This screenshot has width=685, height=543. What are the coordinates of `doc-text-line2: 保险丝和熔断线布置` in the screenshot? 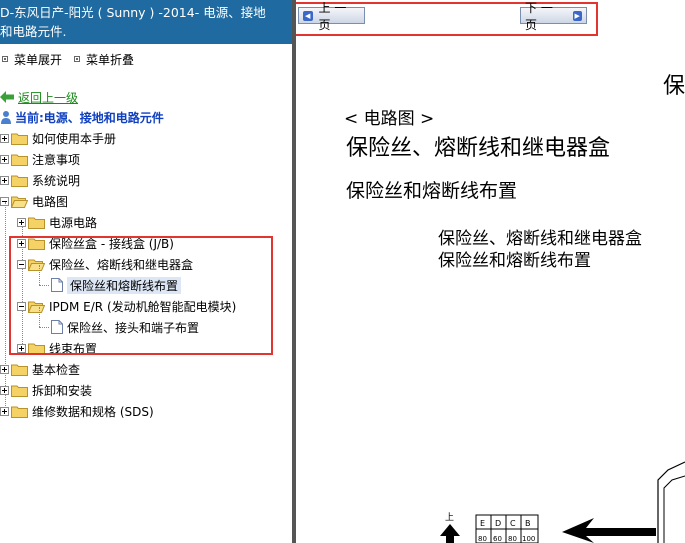 It's located at (514, 261).